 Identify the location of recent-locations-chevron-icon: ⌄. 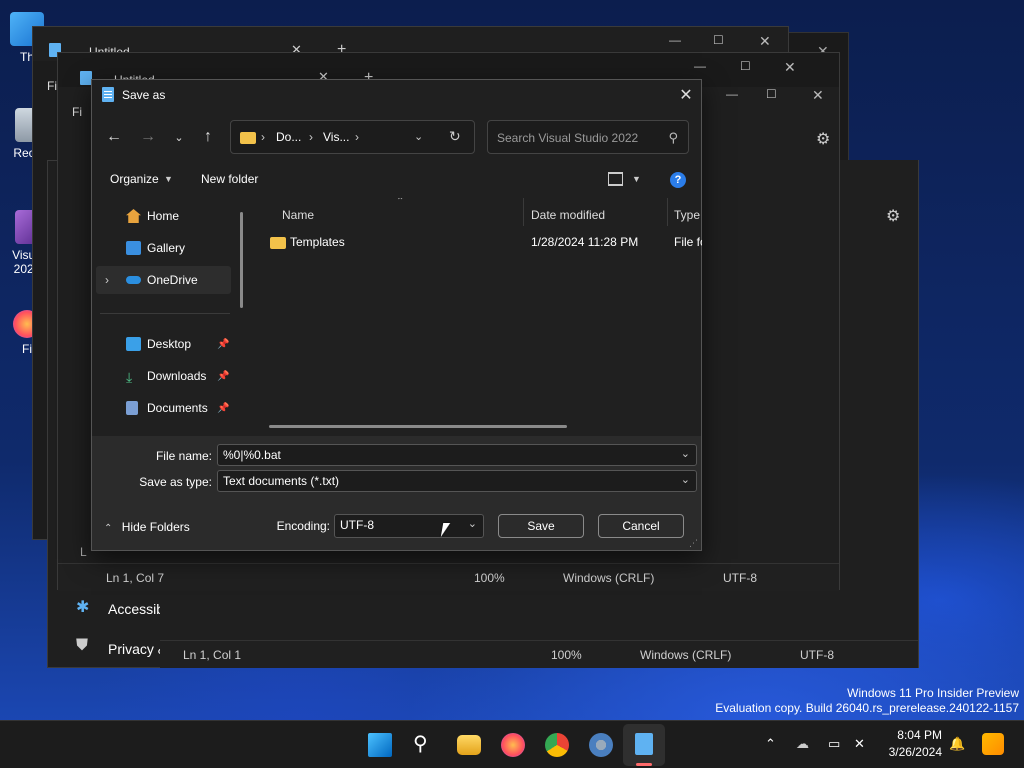
(179, 137).